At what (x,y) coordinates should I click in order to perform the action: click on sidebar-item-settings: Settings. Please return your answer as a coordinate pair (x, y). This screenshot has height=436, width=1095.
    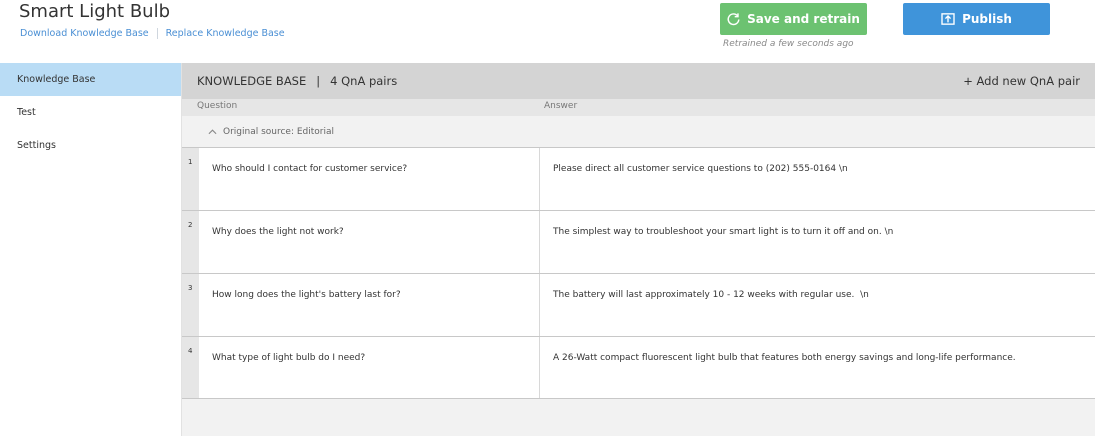
    Looking at the image, I should click on (90, 145).